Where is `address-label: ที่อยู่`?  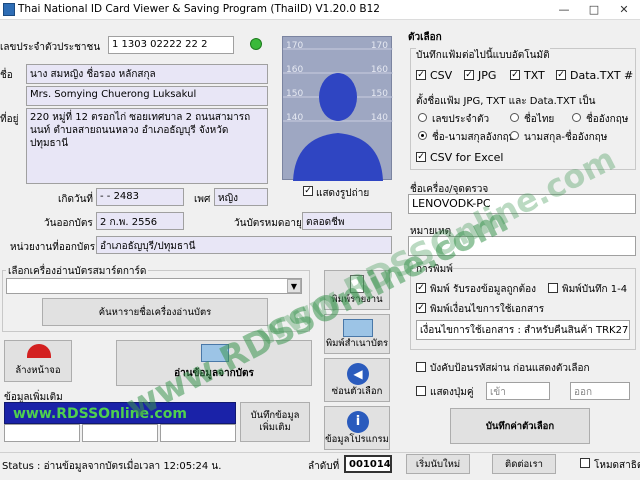
address-label: ที่อยู่ is located at coordinates (9, 119).